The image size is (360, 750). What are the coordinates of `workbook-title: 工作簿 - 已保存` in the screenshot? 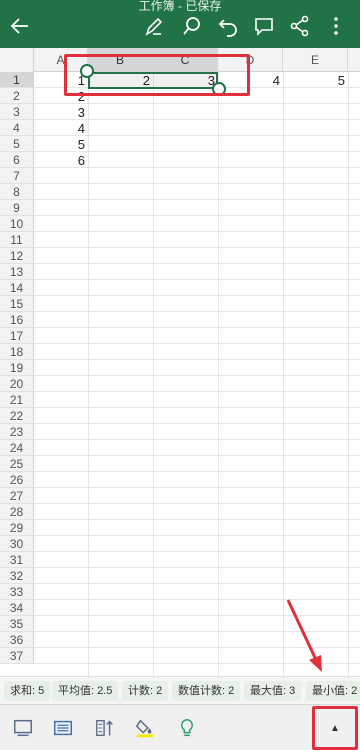 It's located at (180, 6).